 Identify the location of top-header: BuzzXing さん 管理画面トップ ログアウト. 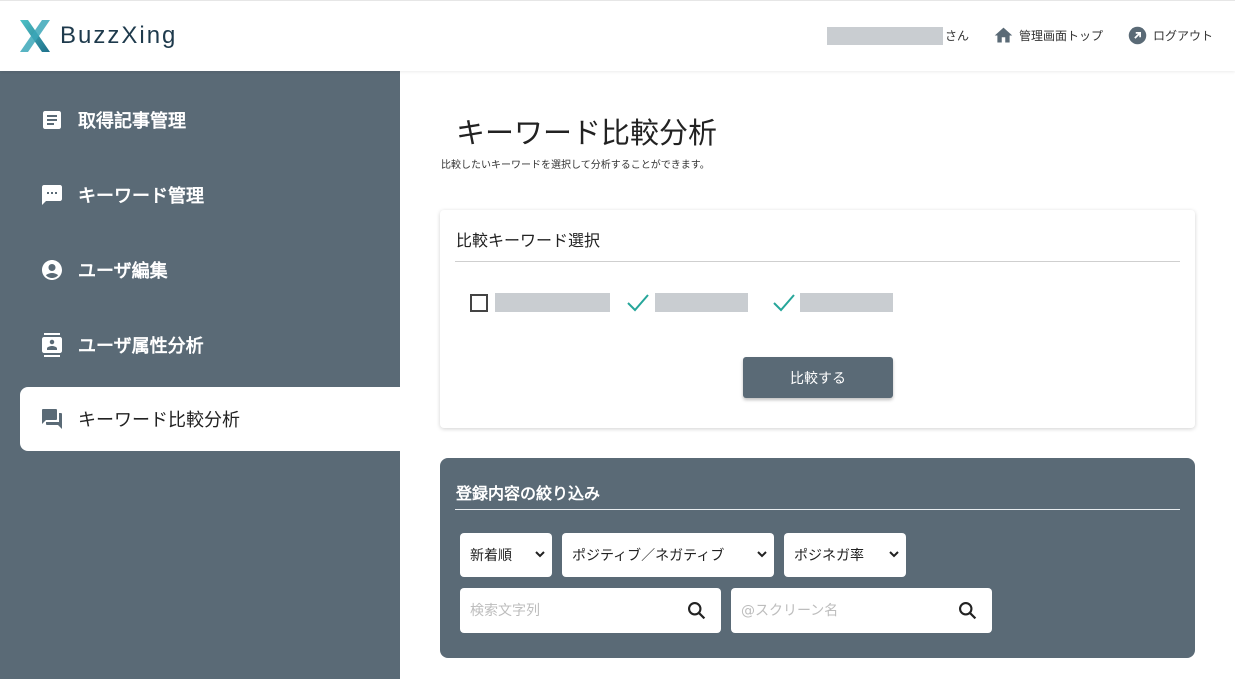
(617, 35).